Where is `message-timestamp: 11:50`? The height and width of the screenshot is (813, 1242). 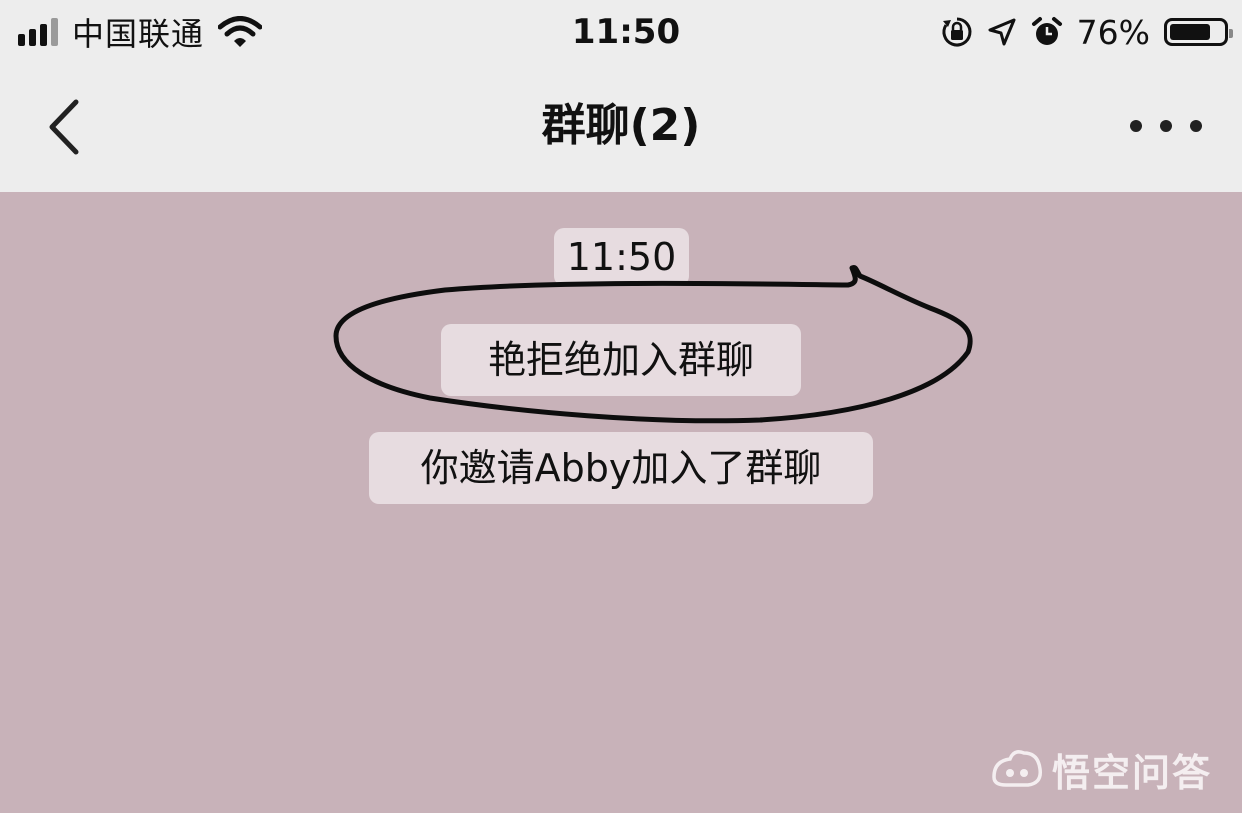
message-timestamp: 11:50 is located at coordinates (621, 257).